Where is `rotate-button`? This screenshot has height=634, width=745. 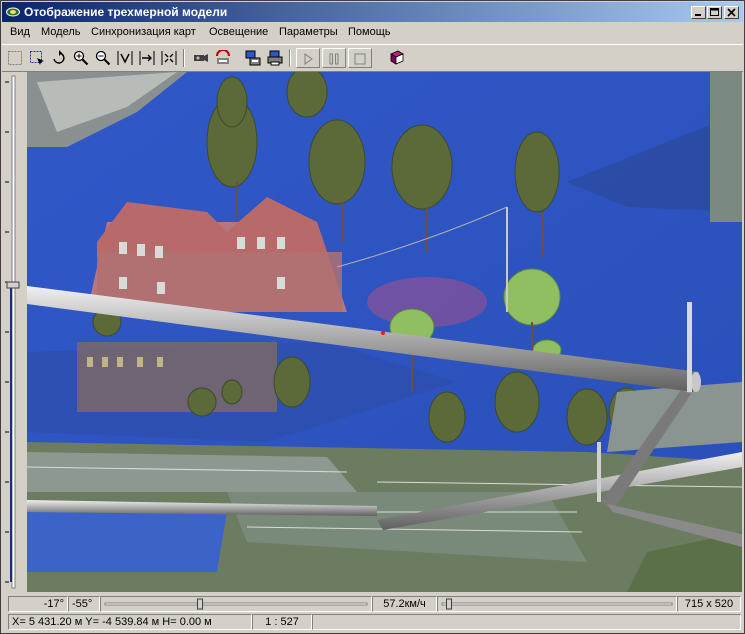 rotate-button is located at coordinates (59, 58).